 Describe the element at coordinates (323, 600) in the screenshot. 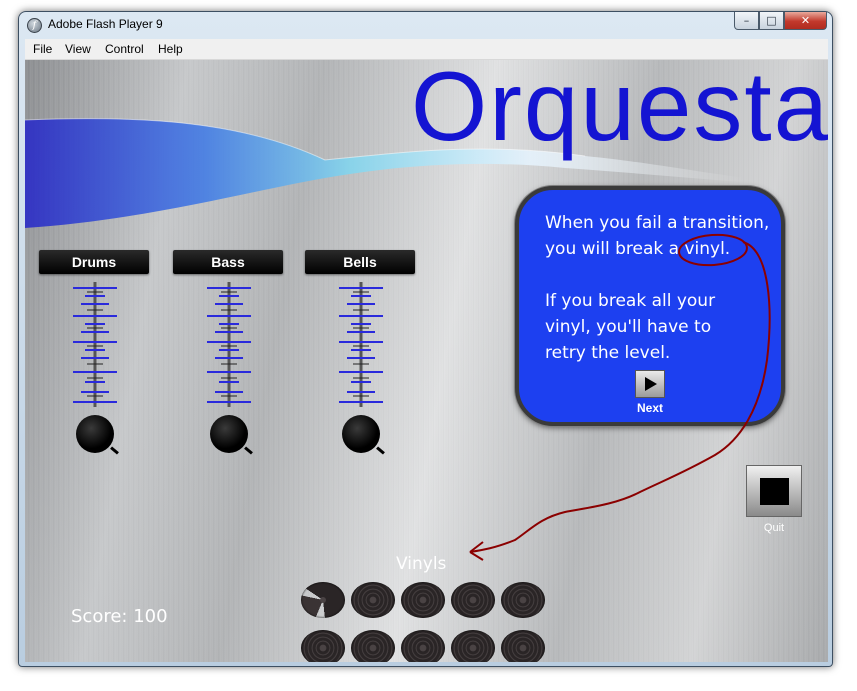

I see `broken-vinyl` at that location.